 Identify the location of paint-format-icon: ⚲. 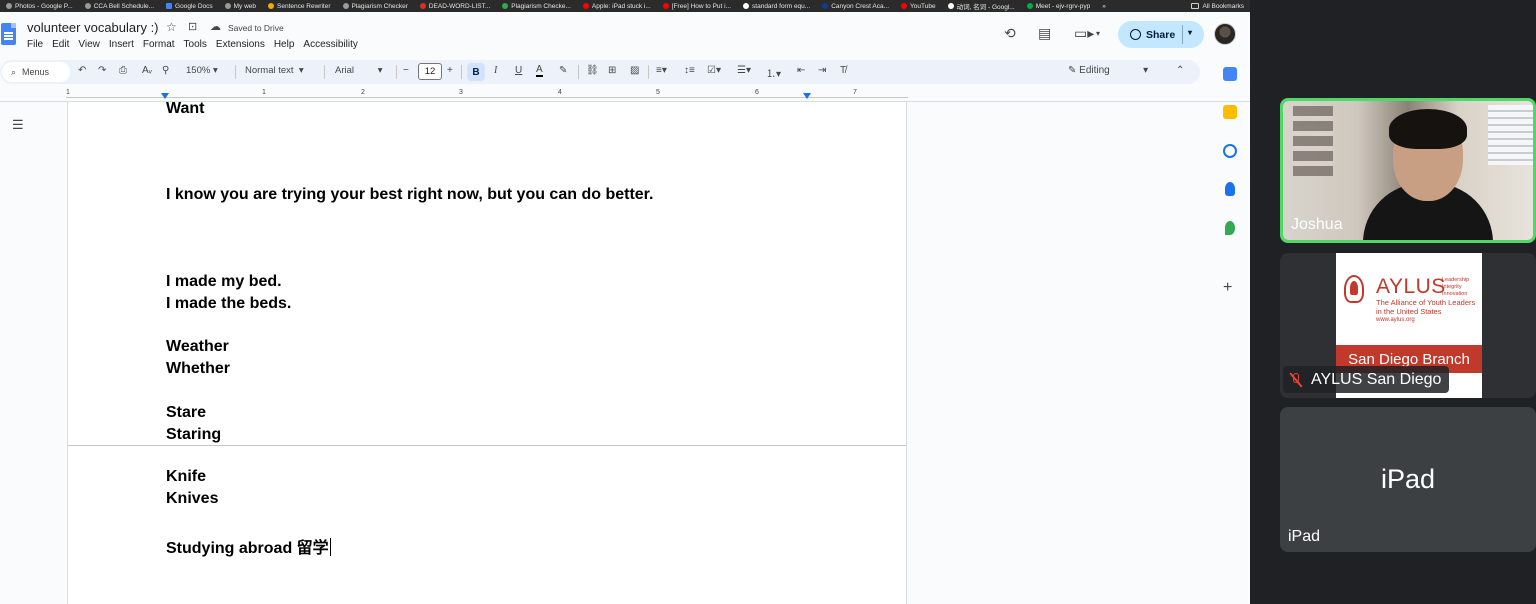
(165, 70).